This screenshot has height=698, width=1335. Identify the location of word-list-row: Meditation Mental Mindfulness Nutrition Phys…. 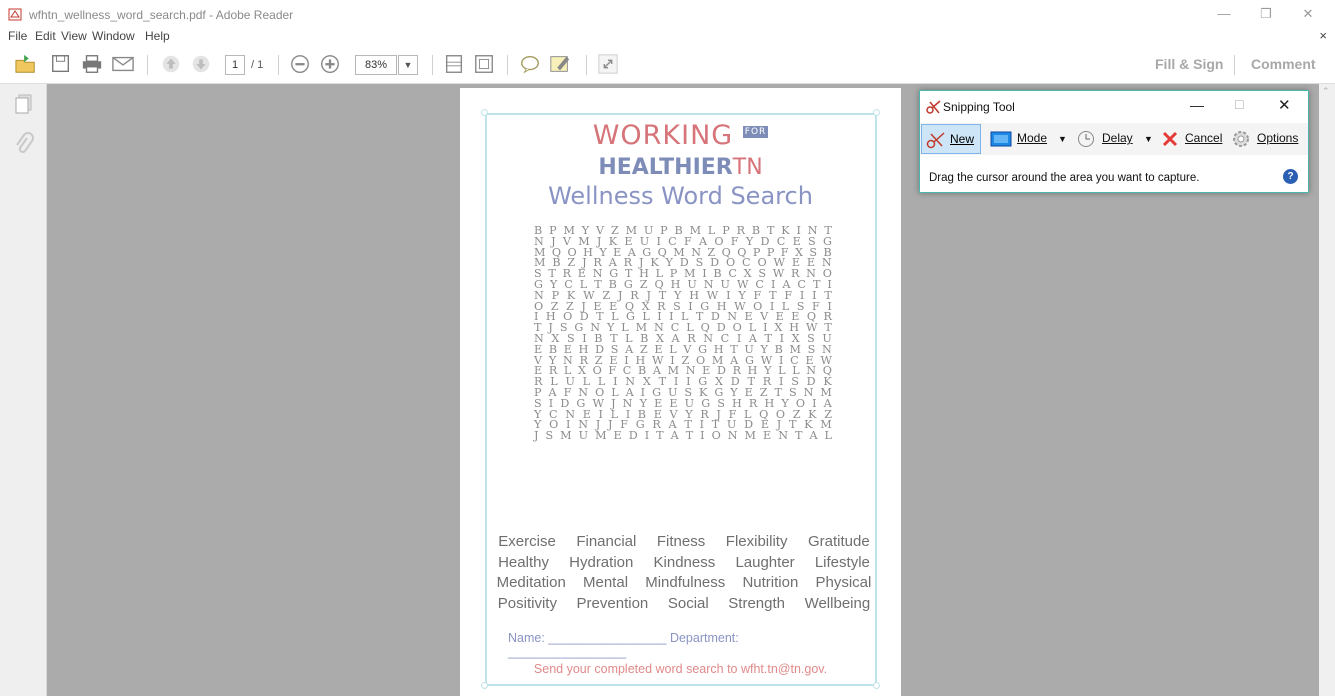
(684, 583).